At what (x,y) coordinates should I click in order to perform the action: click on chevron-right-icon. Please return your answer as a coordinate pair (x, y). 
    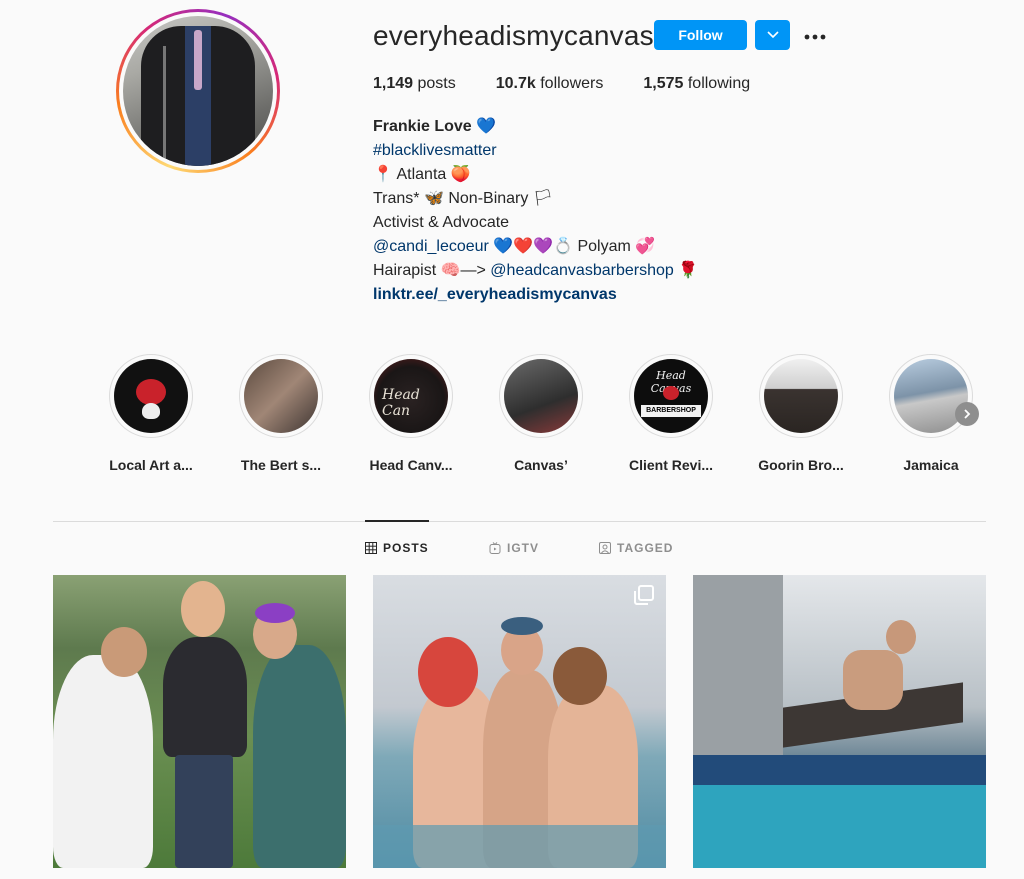
    Looking at the image, I should click on (967, 414).